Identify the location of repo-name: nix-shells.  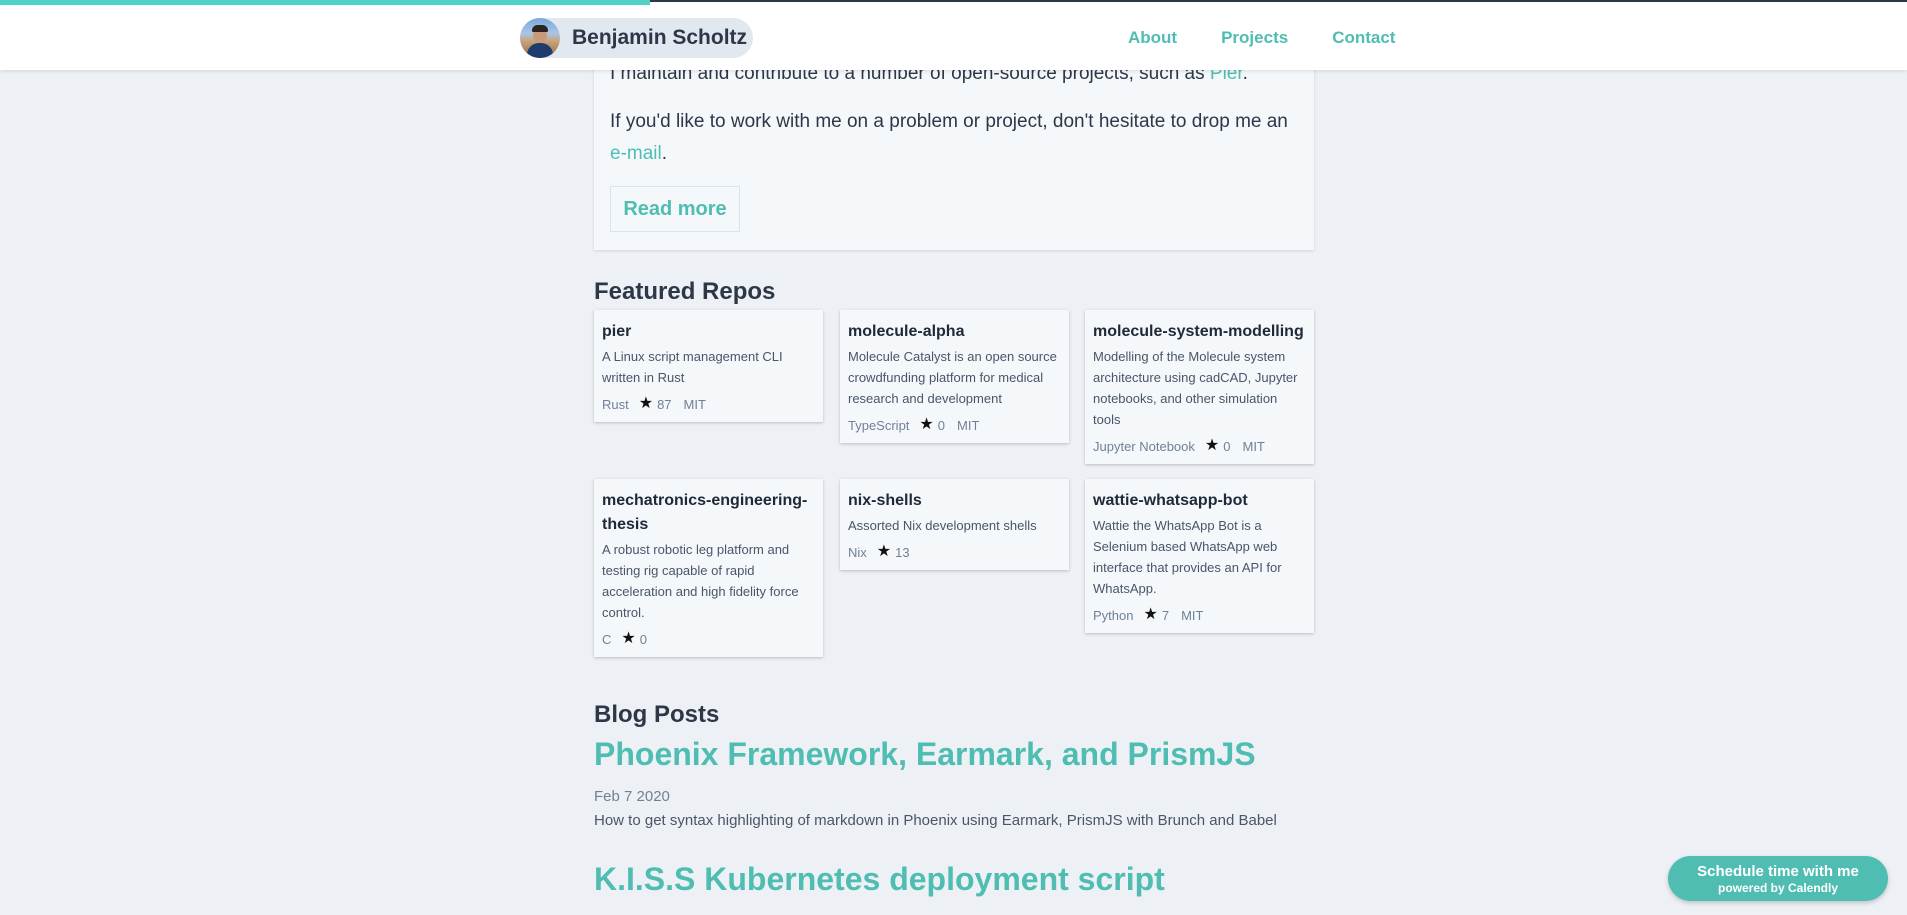
(885, 500).